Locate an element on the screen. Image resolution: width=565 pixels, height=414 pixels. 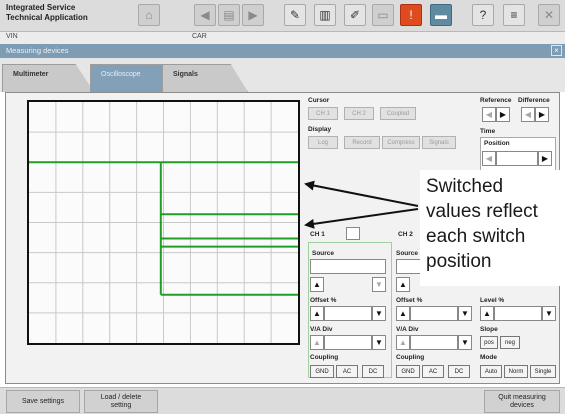
annotation-text-line-3: each switch is located at coordinates (476, 236).